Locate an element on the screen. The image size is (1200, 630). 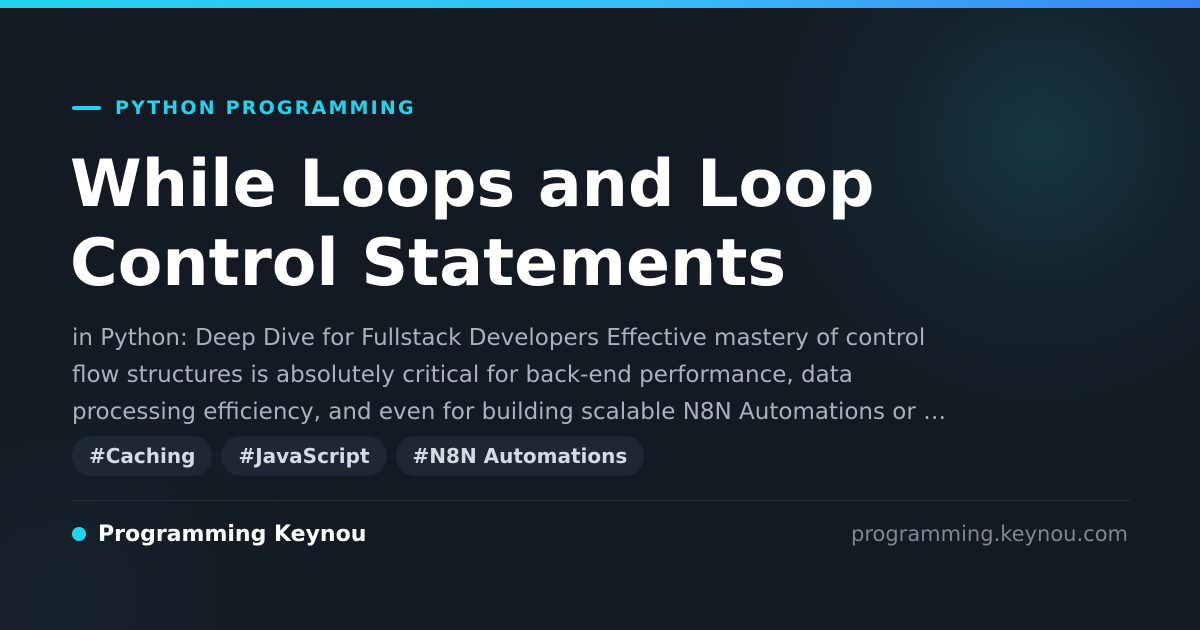
brand: Programming Keynou is located at coordinates (219, 534).